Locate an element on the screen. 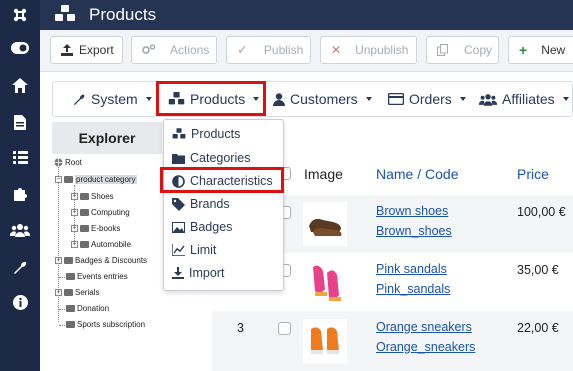 The image size is (573, 371). product-code-link: Orange_sneakers is located at coordinates (425, 347).